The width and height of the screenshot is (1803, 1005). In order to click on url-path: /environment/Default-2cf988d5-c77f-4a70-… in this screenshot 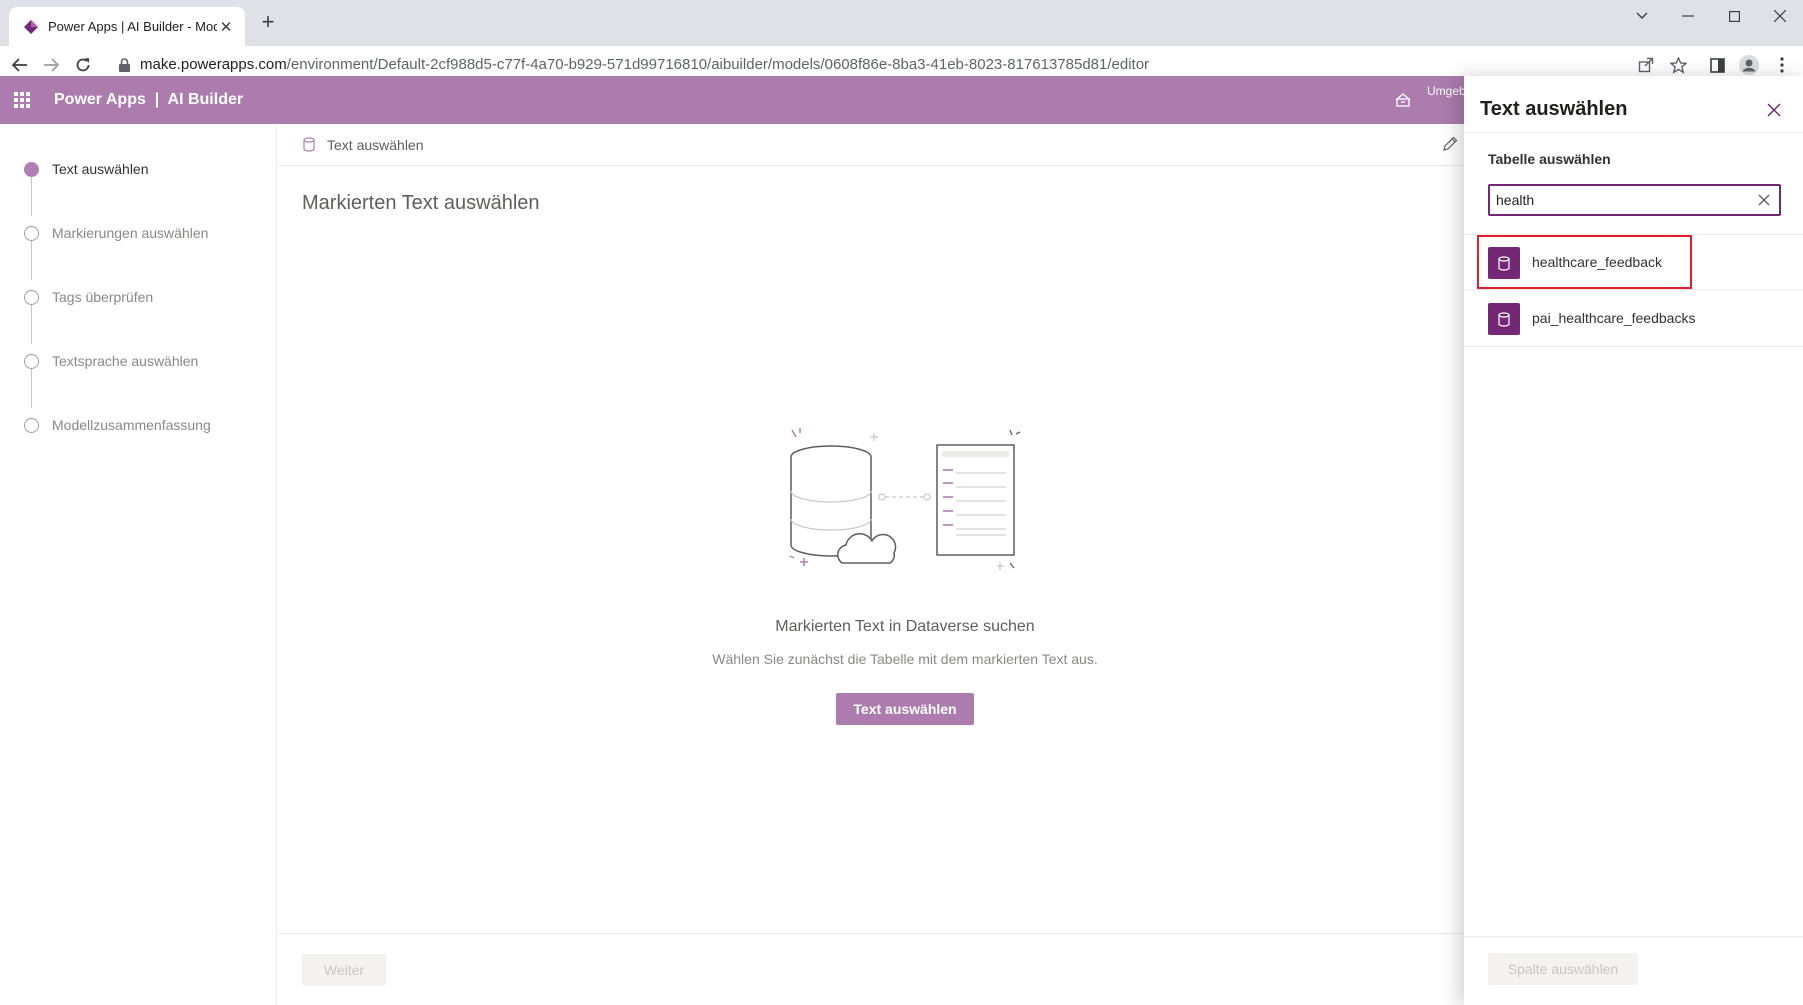, I will do `click(718, 64)`.